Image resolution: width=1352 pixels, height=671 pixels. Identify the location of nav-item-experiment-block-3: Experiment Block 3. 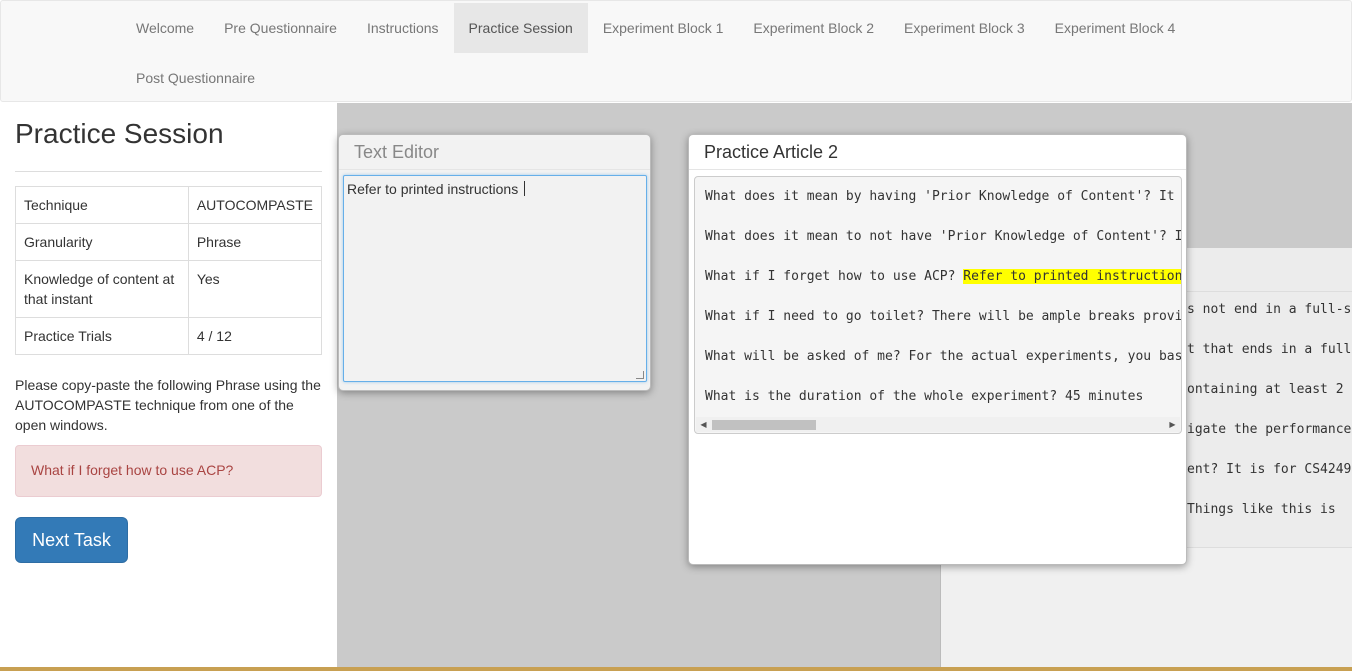
(964, 28).